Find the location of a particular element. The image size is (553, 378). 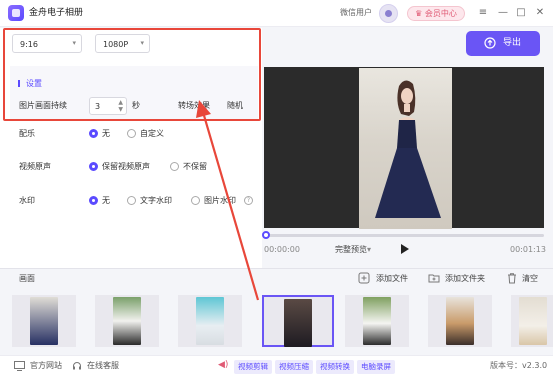

tool-screen-record: 电脑录屏 is located at coordinates (376, 367).